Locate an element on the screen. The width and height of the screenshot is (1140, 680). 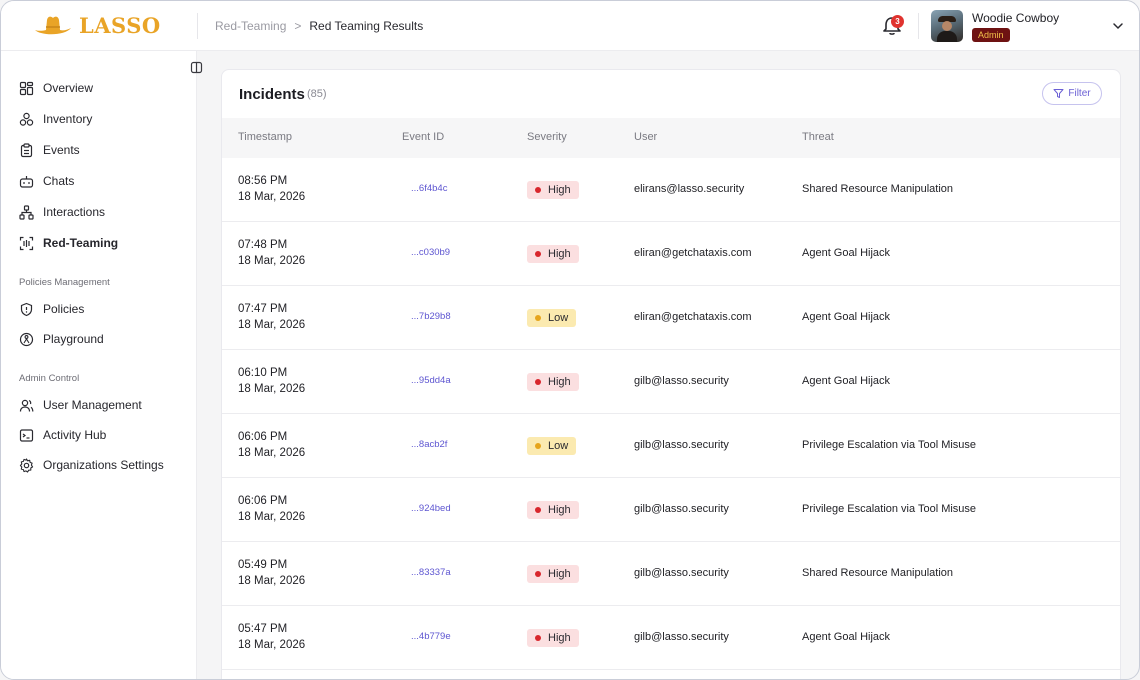
filter-label: Filter is located at coordinates (1079, 93).